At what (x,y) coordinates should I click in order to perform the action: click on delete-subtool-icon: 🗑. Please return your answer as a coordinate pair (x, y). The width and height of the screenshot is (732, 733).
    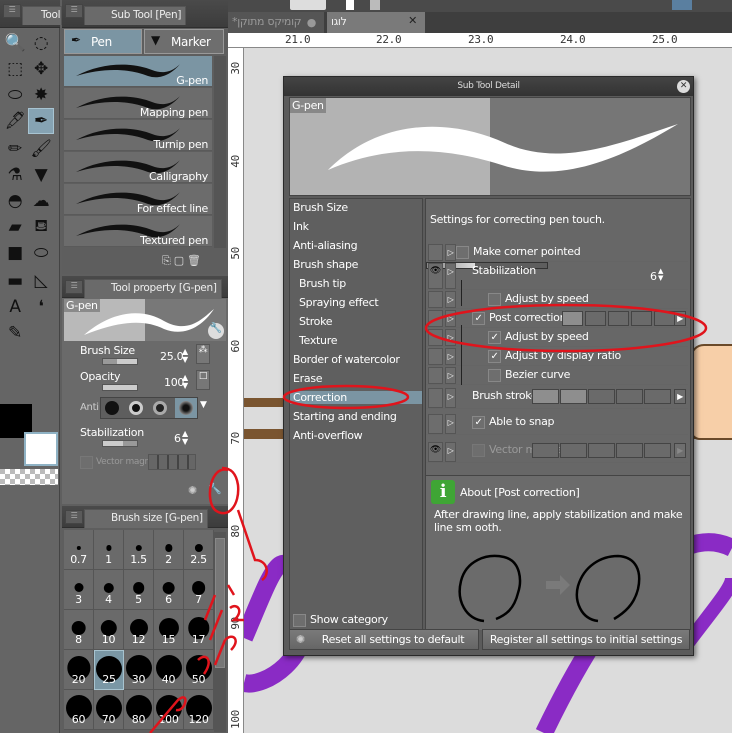
    Looking at the image, I should click on (194, 260).